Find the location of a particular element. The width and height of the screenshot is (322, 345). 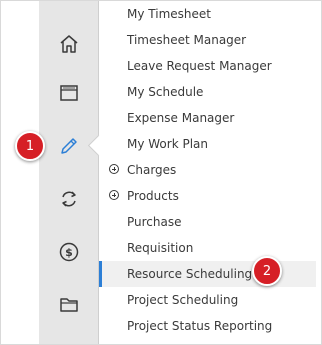

menu-item-requisition: Requisition is located at coordinates (207, 248).